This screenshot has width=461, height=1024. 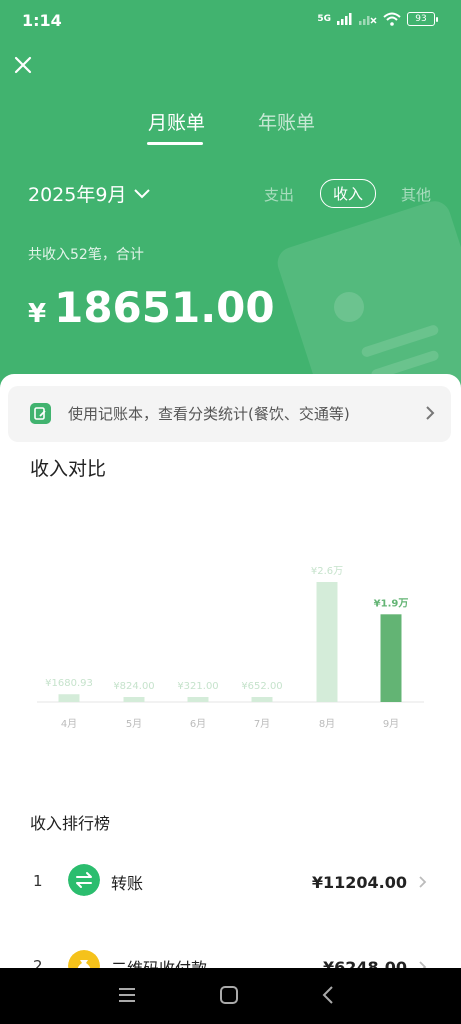 What do you see at coordinates (164, 307) in the screenshot?
I see `total-amount: 18651.00` at bounding box center [164, 307].